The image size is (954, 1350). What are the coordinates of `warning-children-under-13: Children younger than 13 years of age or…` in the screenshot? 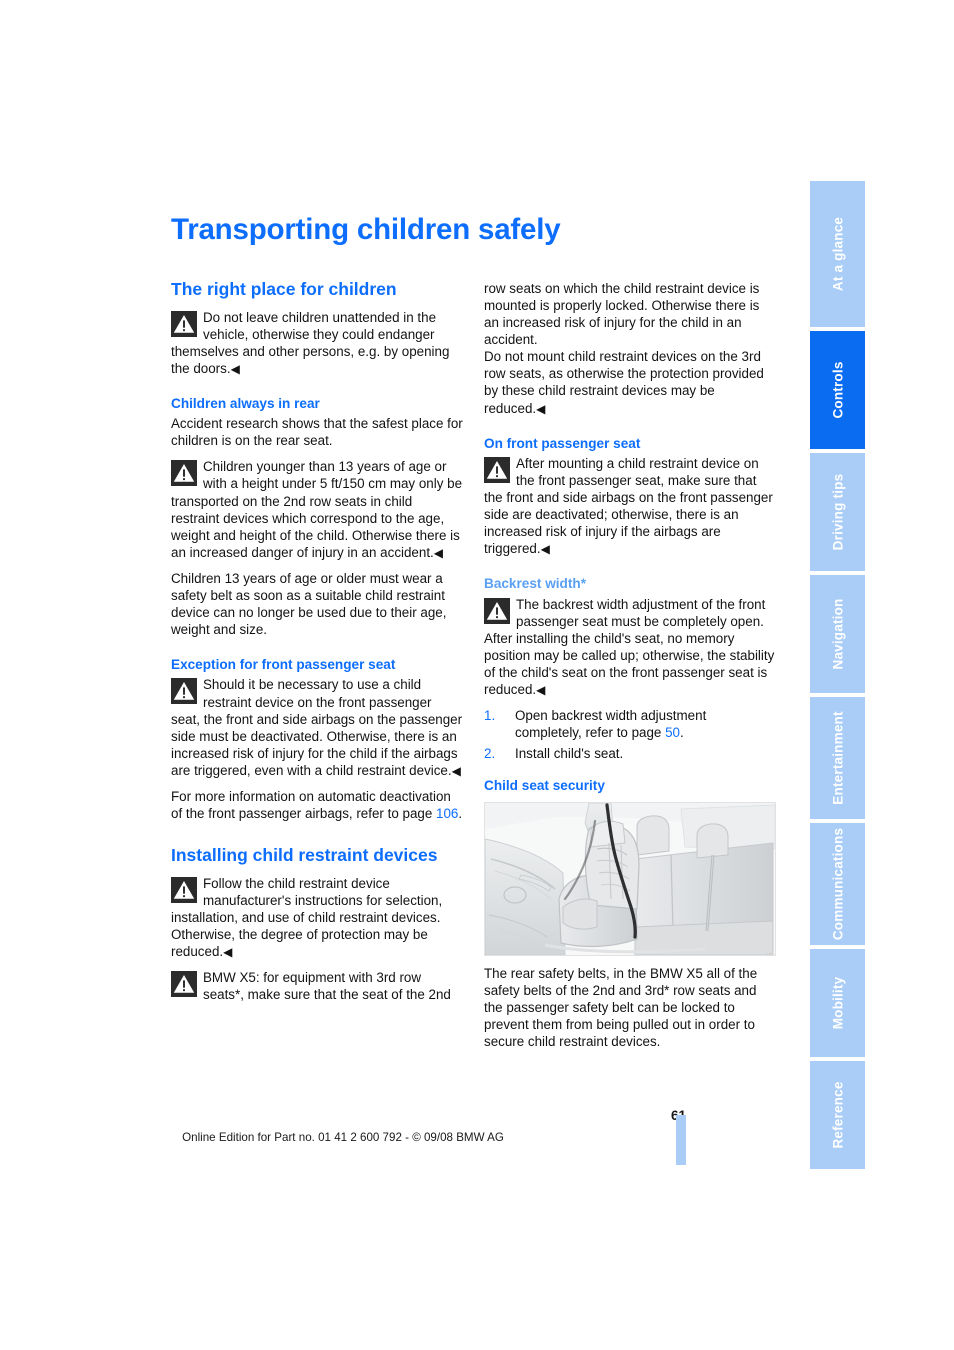 It's located at (317, 509).